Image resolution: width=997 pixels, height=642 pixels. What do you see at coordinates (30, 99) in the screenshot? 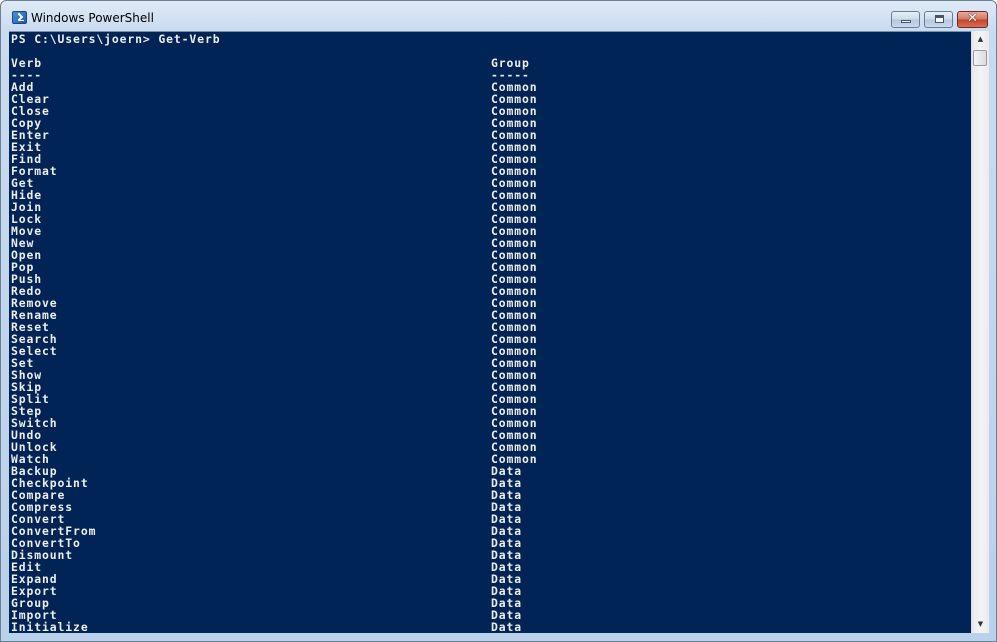
I see `verb-cell: Clear` at bounding box center [30, 99].